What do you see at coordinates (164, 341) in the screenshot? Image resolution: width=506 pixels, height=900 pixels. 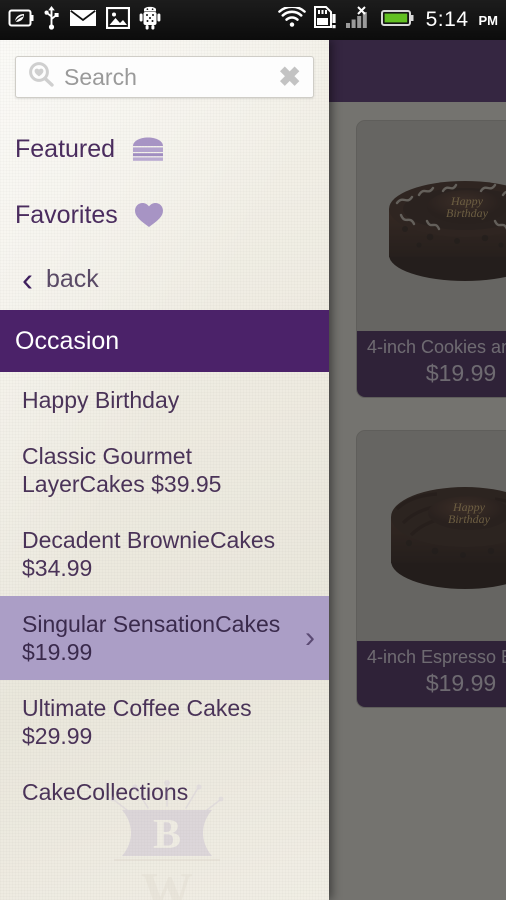 I see `section-header-occasion: Occasion` at bounding box center [164, 341].